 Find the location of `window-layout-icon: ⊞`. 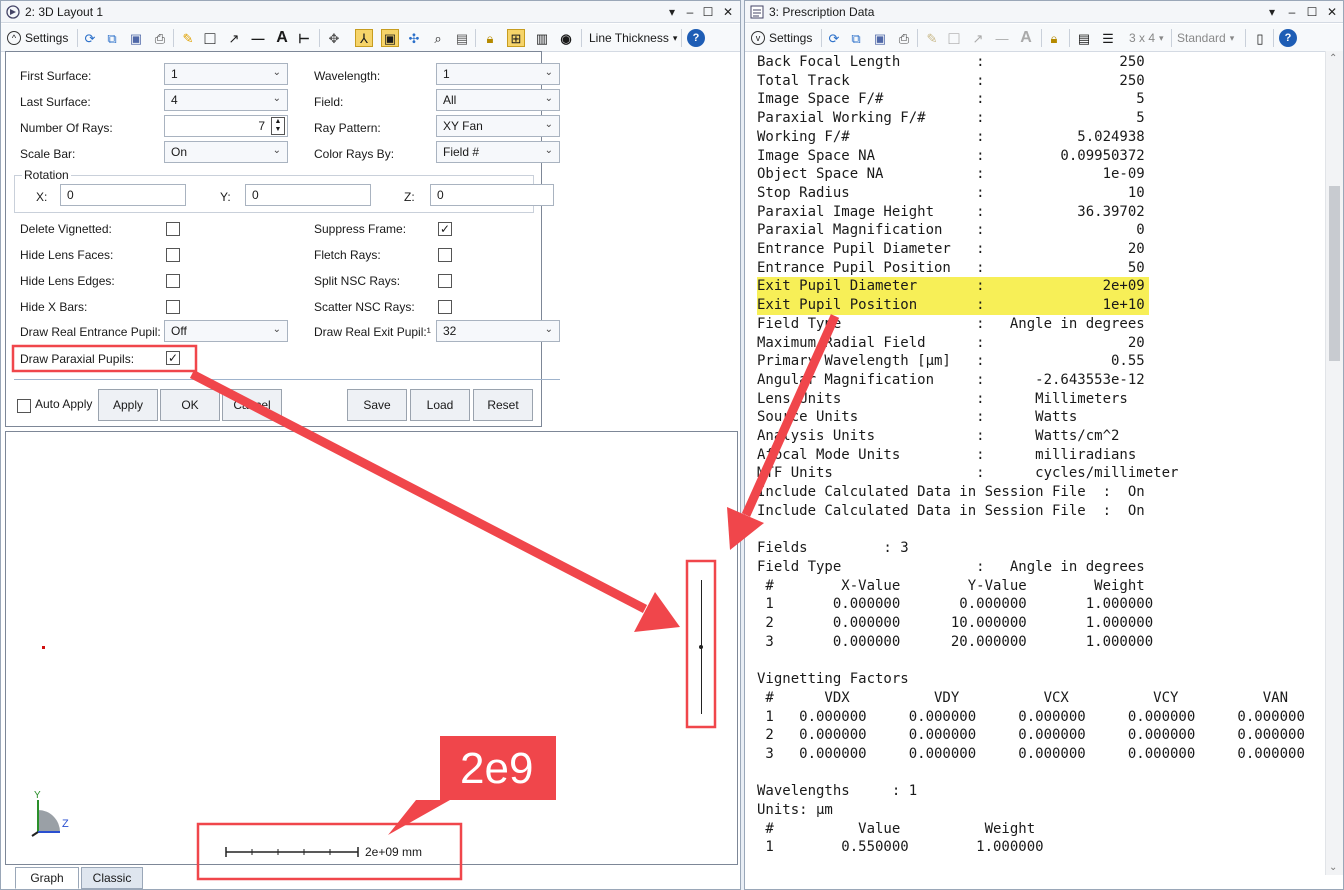

window-layout-icon: ⊞ is located at coordinates (516, 38).